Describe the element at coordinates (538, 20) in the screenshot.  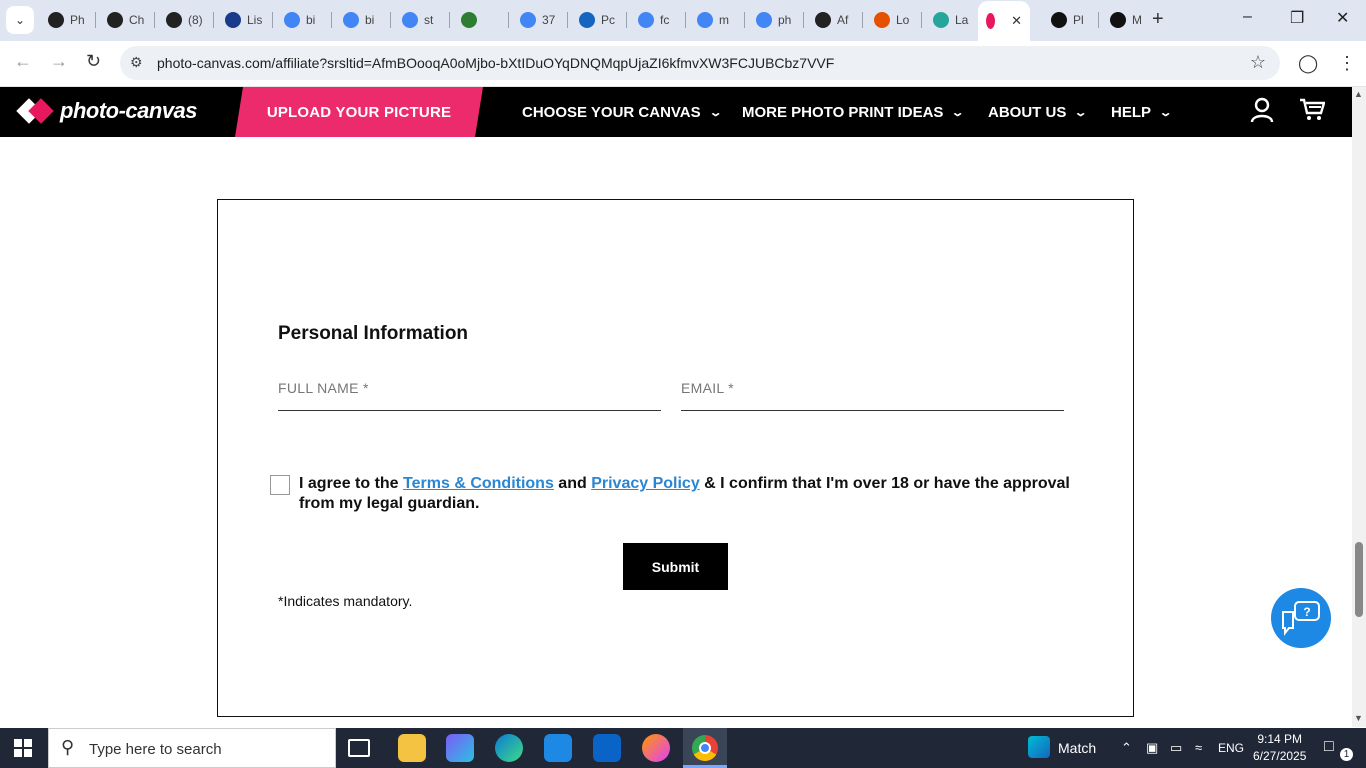
I see `browser-tab: 37` at that location.